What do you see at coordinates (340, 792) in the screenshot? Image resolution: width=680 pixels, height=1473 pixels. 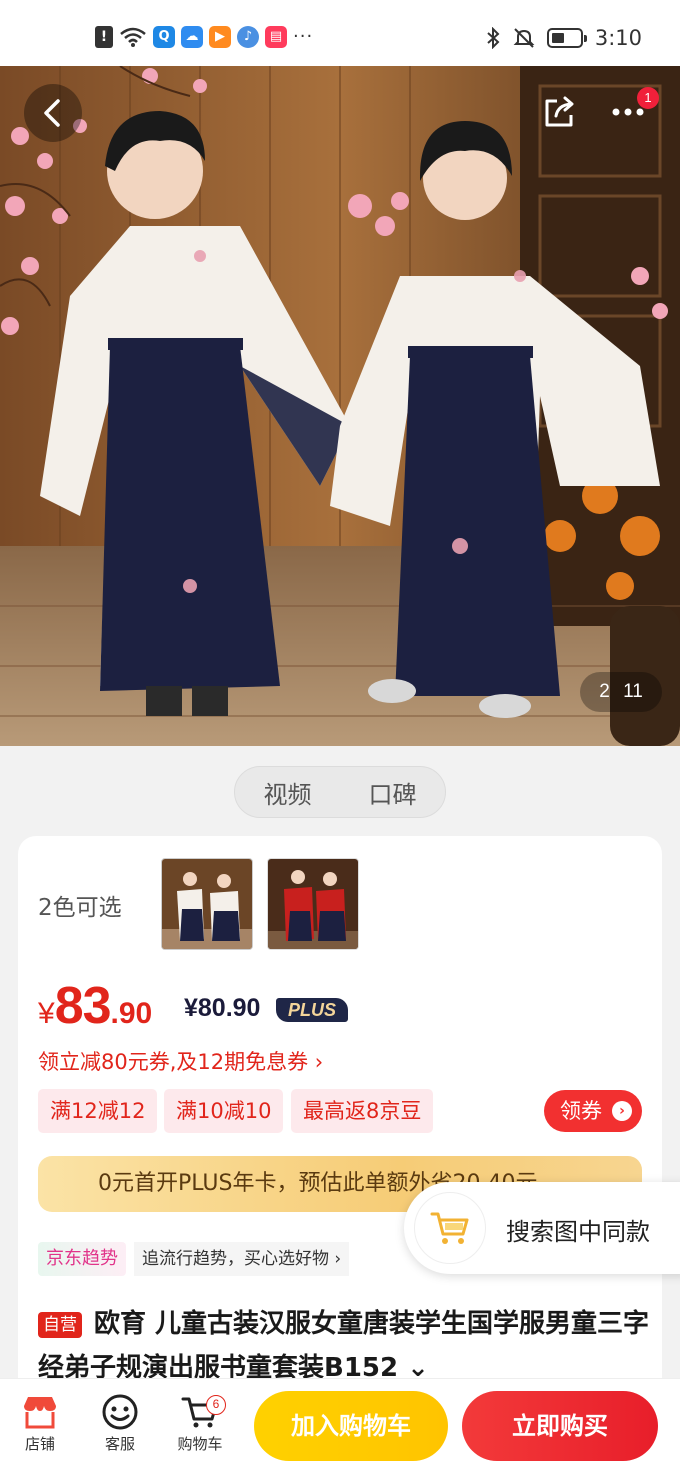 I see `media-tabs: 视频 口碑` at bounding box center [340, 792].